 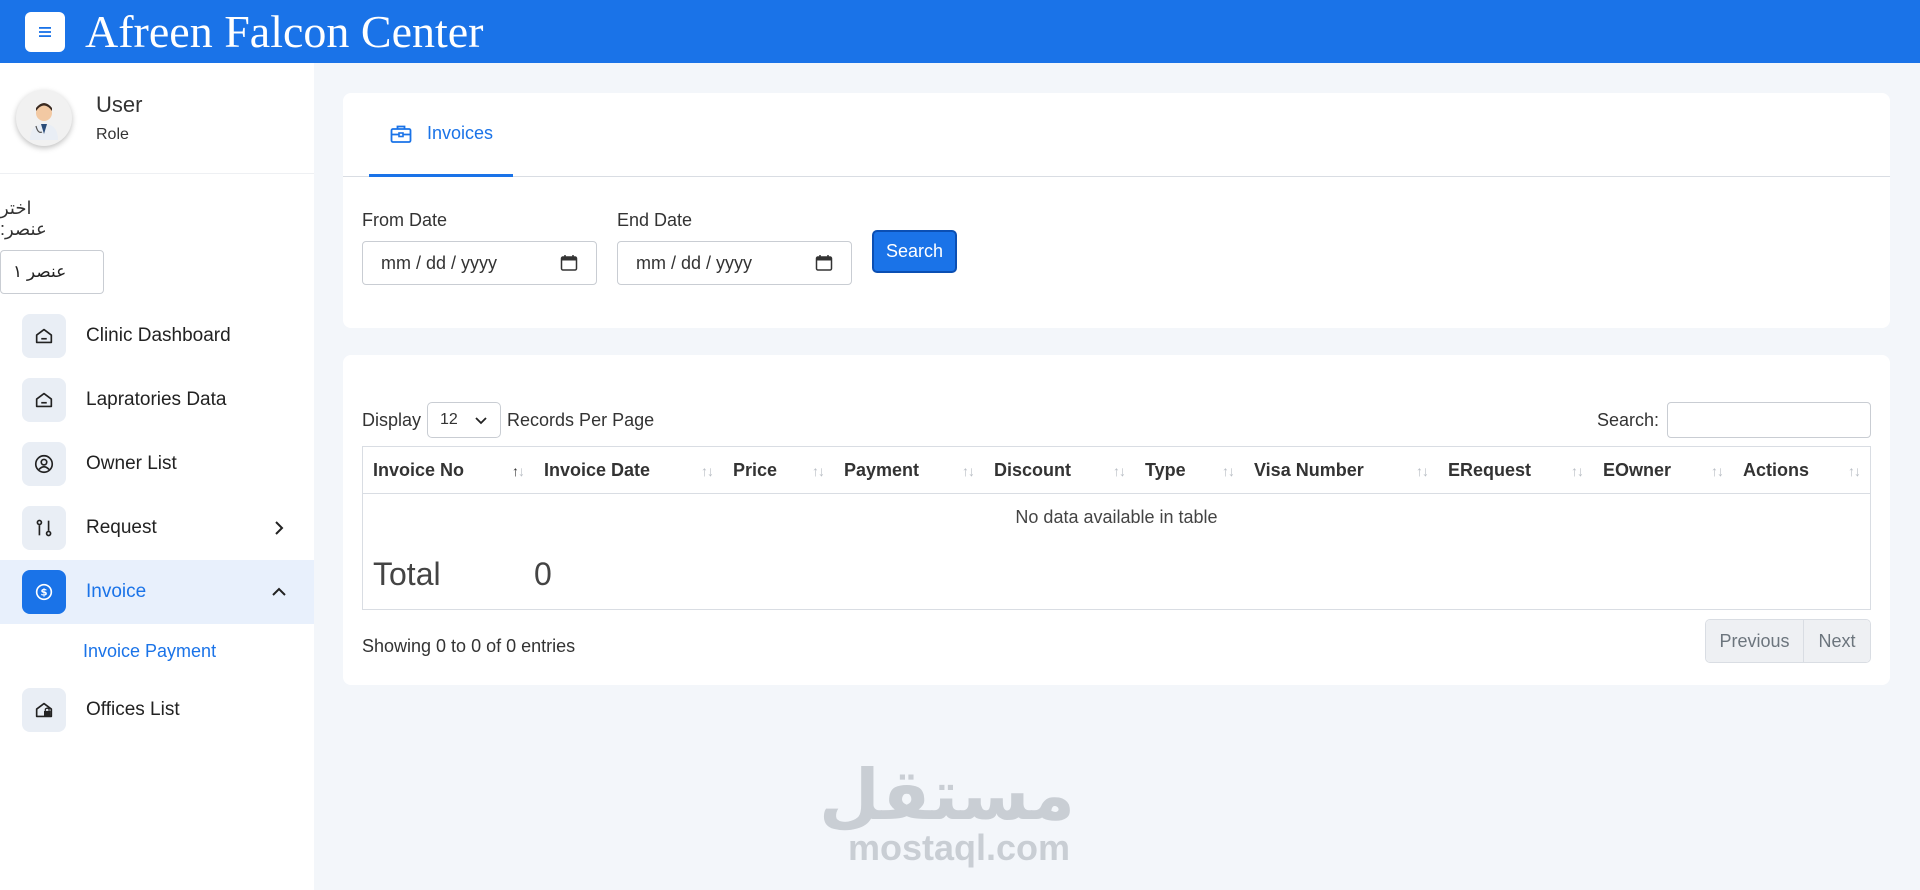 I want to click on column-header-invoice-date: Invoice Date ↑↓, so click(x=628, y=470).